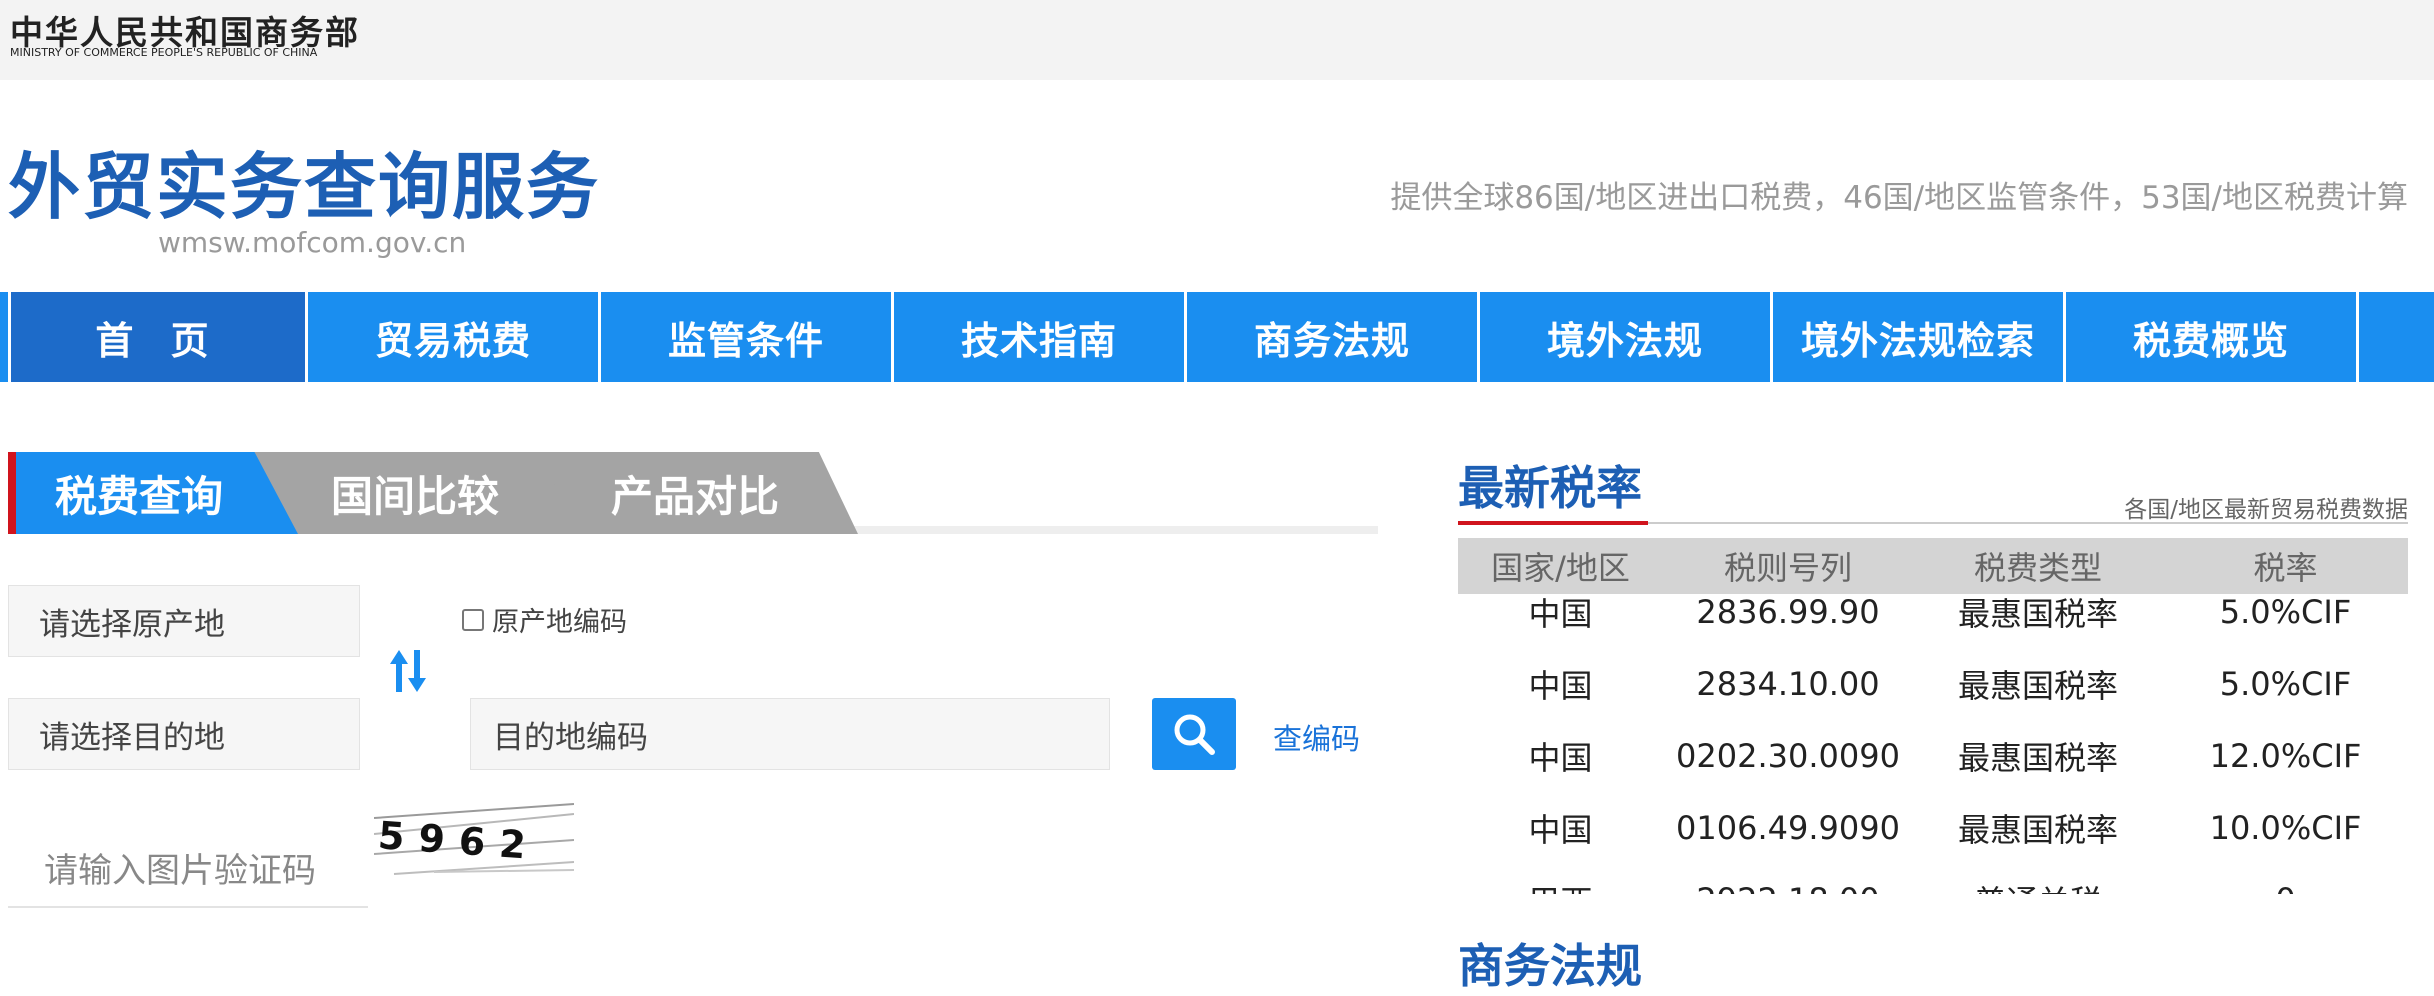  Describe the element at coordinates (2367, 337) in the screenshot. I see `nav-divider` at that location.